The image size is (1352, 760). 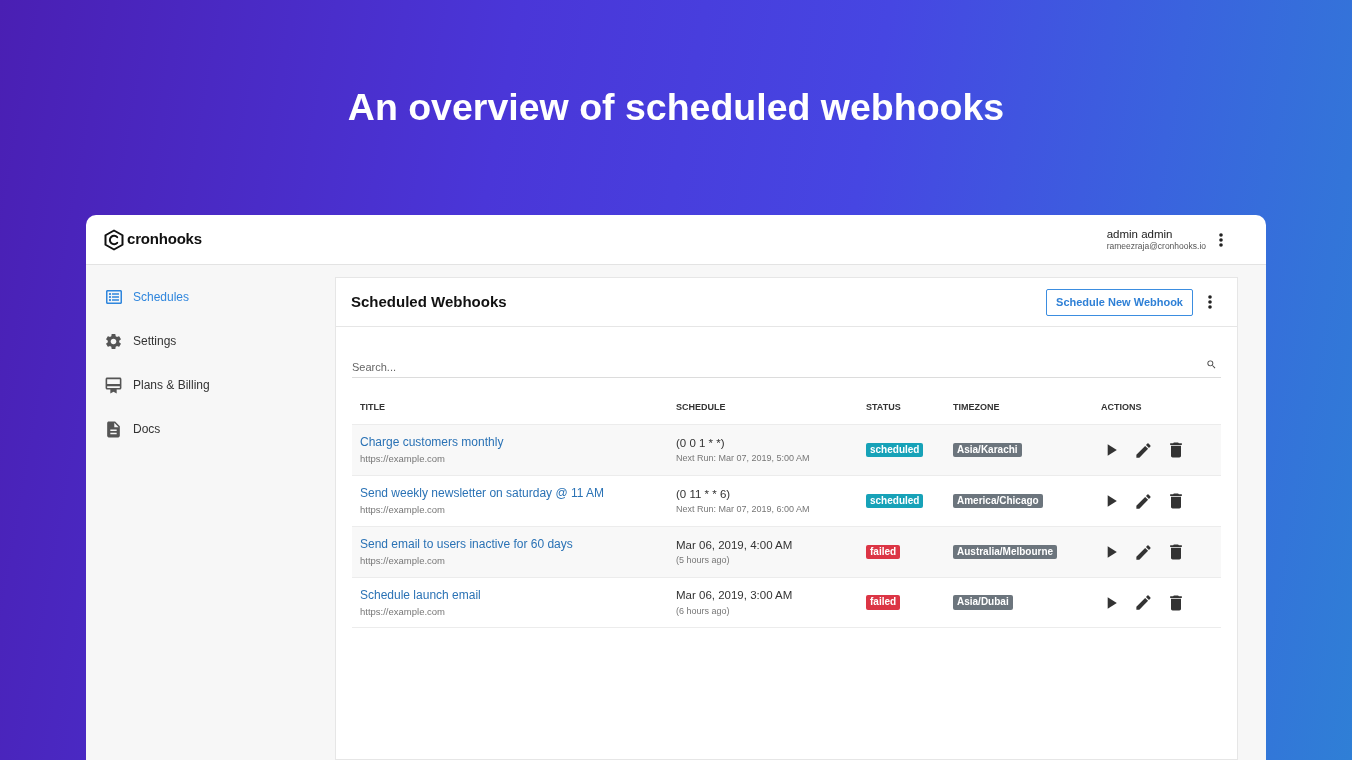 I want to click on sidebar-item: Docs, so click(x=210, y=429).